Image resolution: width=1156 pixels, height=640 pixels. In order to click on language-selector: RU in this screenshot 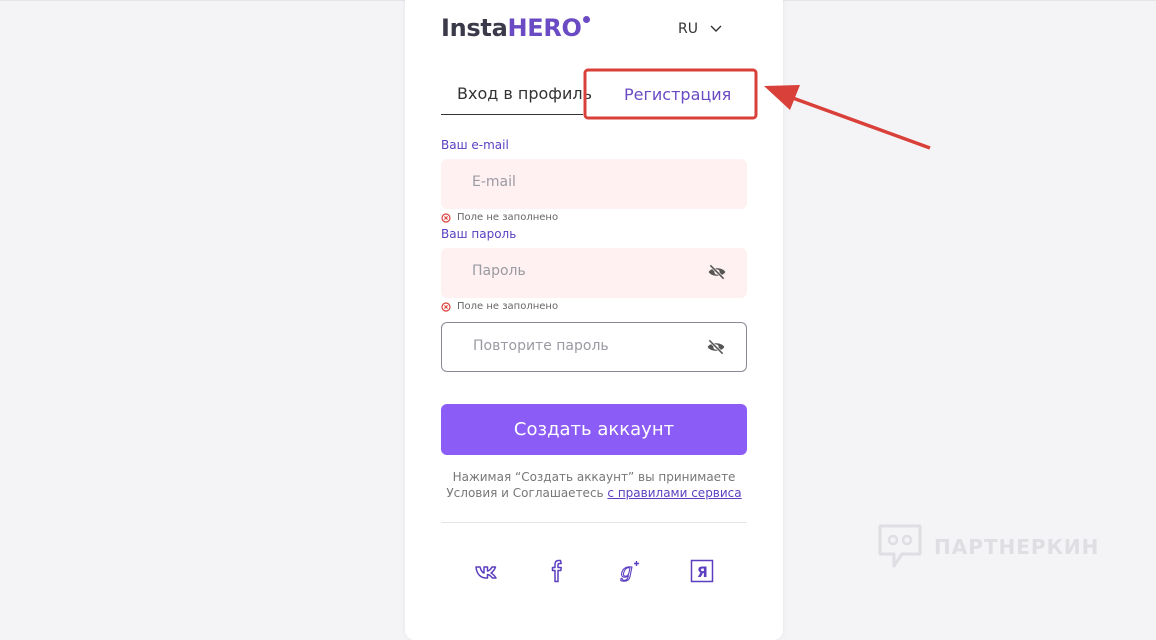, I will do `click(700, 29)`.